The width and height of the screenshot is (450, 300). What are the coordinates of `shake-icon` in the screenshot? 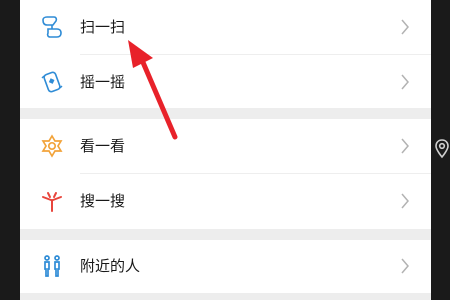 It's located at (52, 82).